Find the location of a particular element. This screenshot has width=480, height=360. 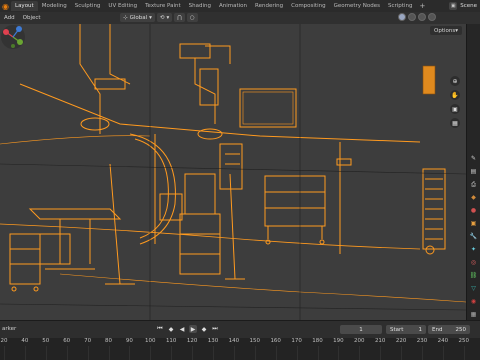

scene-properties-icon: ◆ is located at coordinates (473, 197).